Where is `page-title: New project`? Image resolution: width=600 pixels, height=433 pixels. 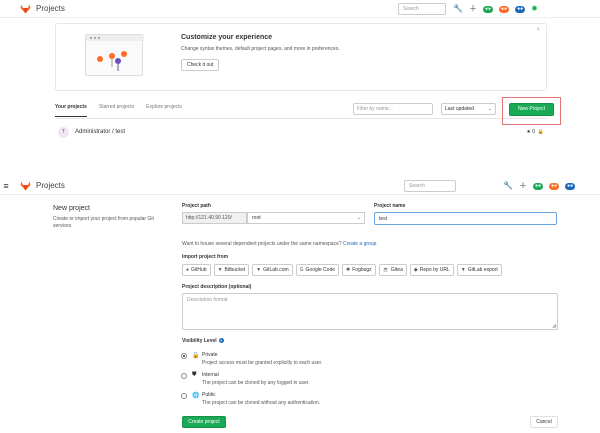 page-title: New project is located at coordinates (71, 208).